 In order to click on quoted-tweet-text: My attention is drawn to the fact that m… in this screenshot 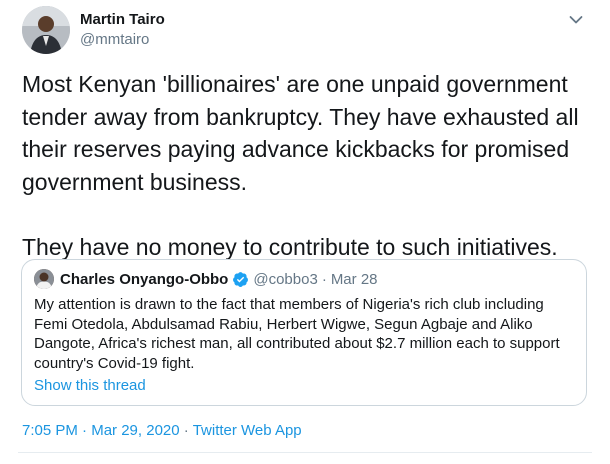, I will do `click(297, 334)`.